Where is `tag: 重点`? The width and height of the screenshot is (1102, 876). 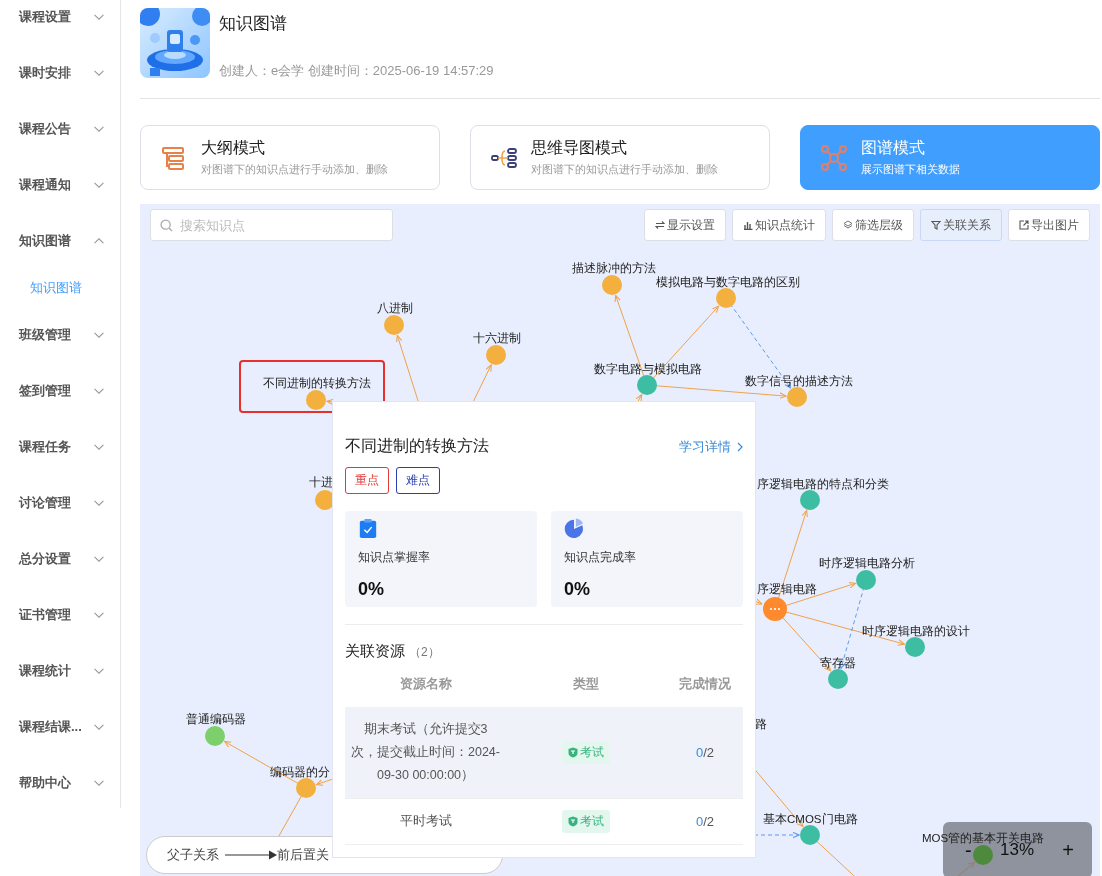
tag: 重点 is located at coordinates (367, 480).